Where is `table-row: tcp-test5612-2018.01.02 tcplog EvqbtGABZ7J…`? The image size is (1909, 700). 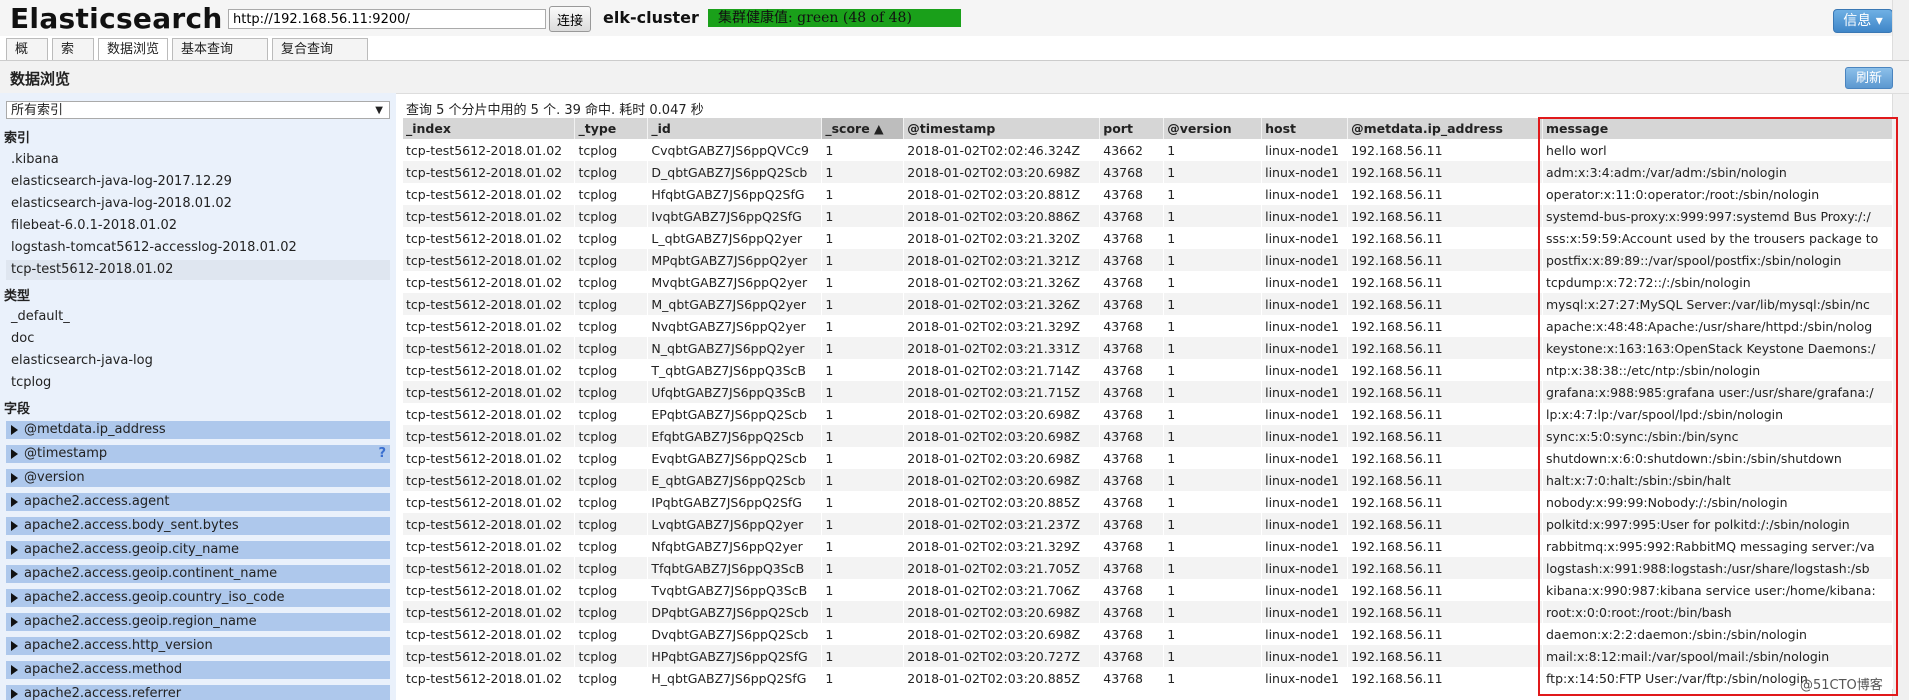
table-row: tcp-test5612-2018.01.02 tcplog EvqbtGABZ7J… is located at coordinates (1148, 458).